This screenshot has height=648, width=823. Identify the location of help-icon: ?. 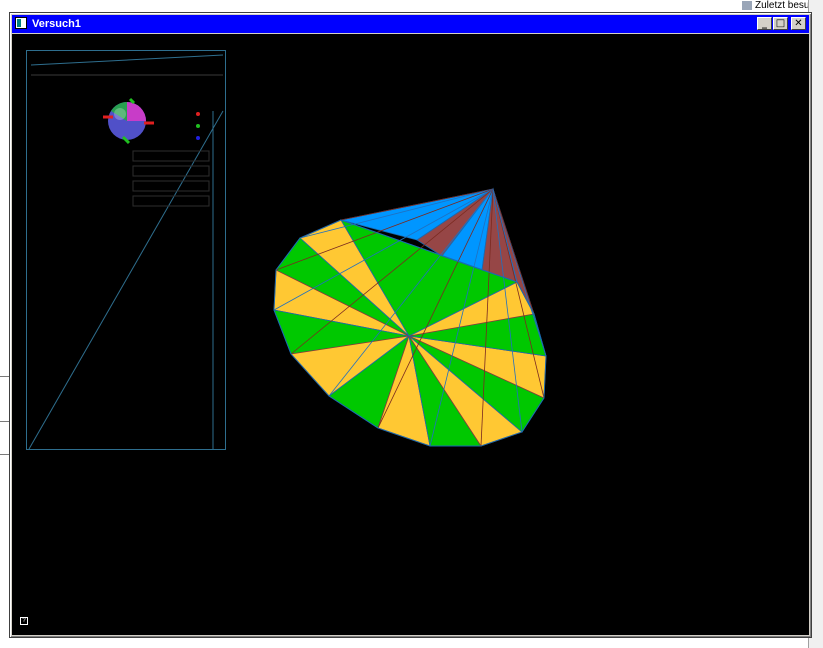
(24, 621).